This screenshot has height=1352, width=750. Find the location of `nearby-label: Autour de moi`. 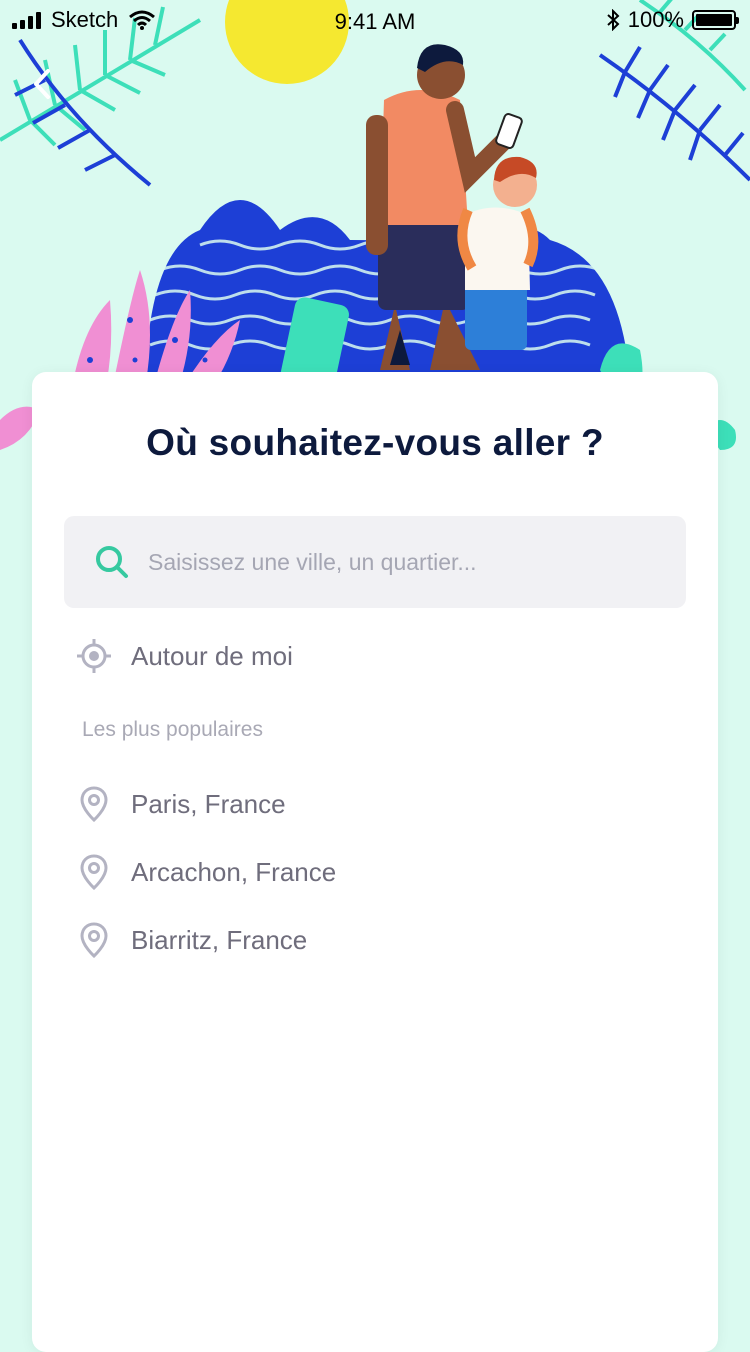

nearby-label: Autour de moi is located at coordinates (212, 655).